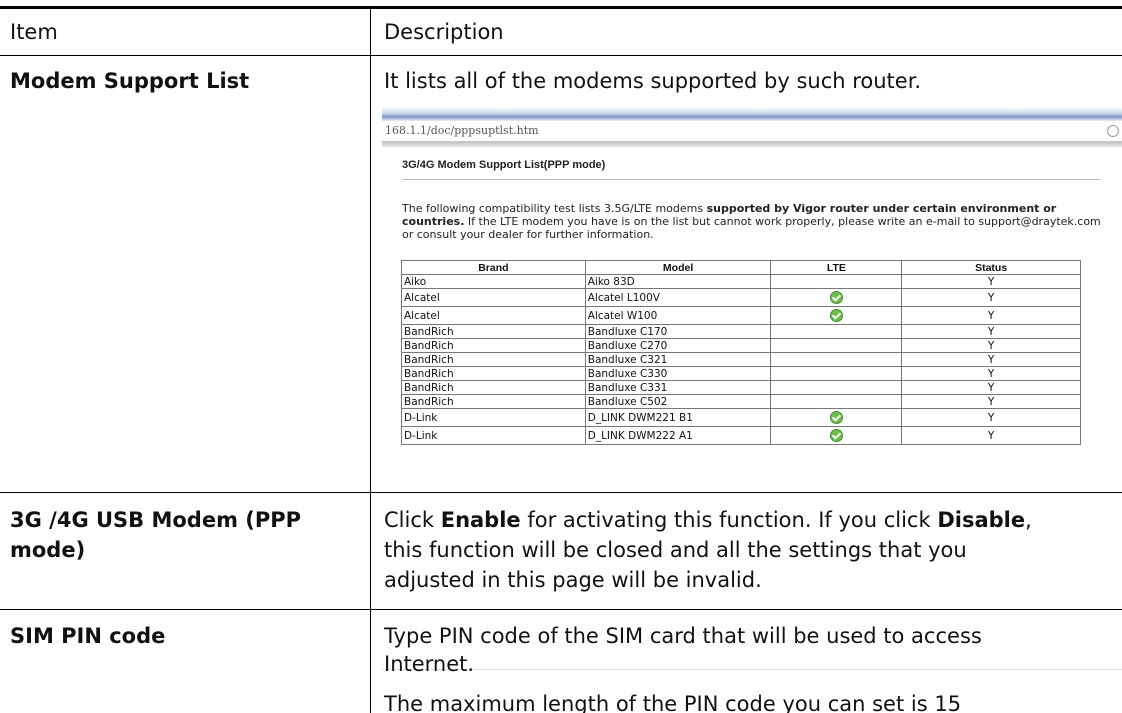  I want to click on table-top-border, so click(561, 7).